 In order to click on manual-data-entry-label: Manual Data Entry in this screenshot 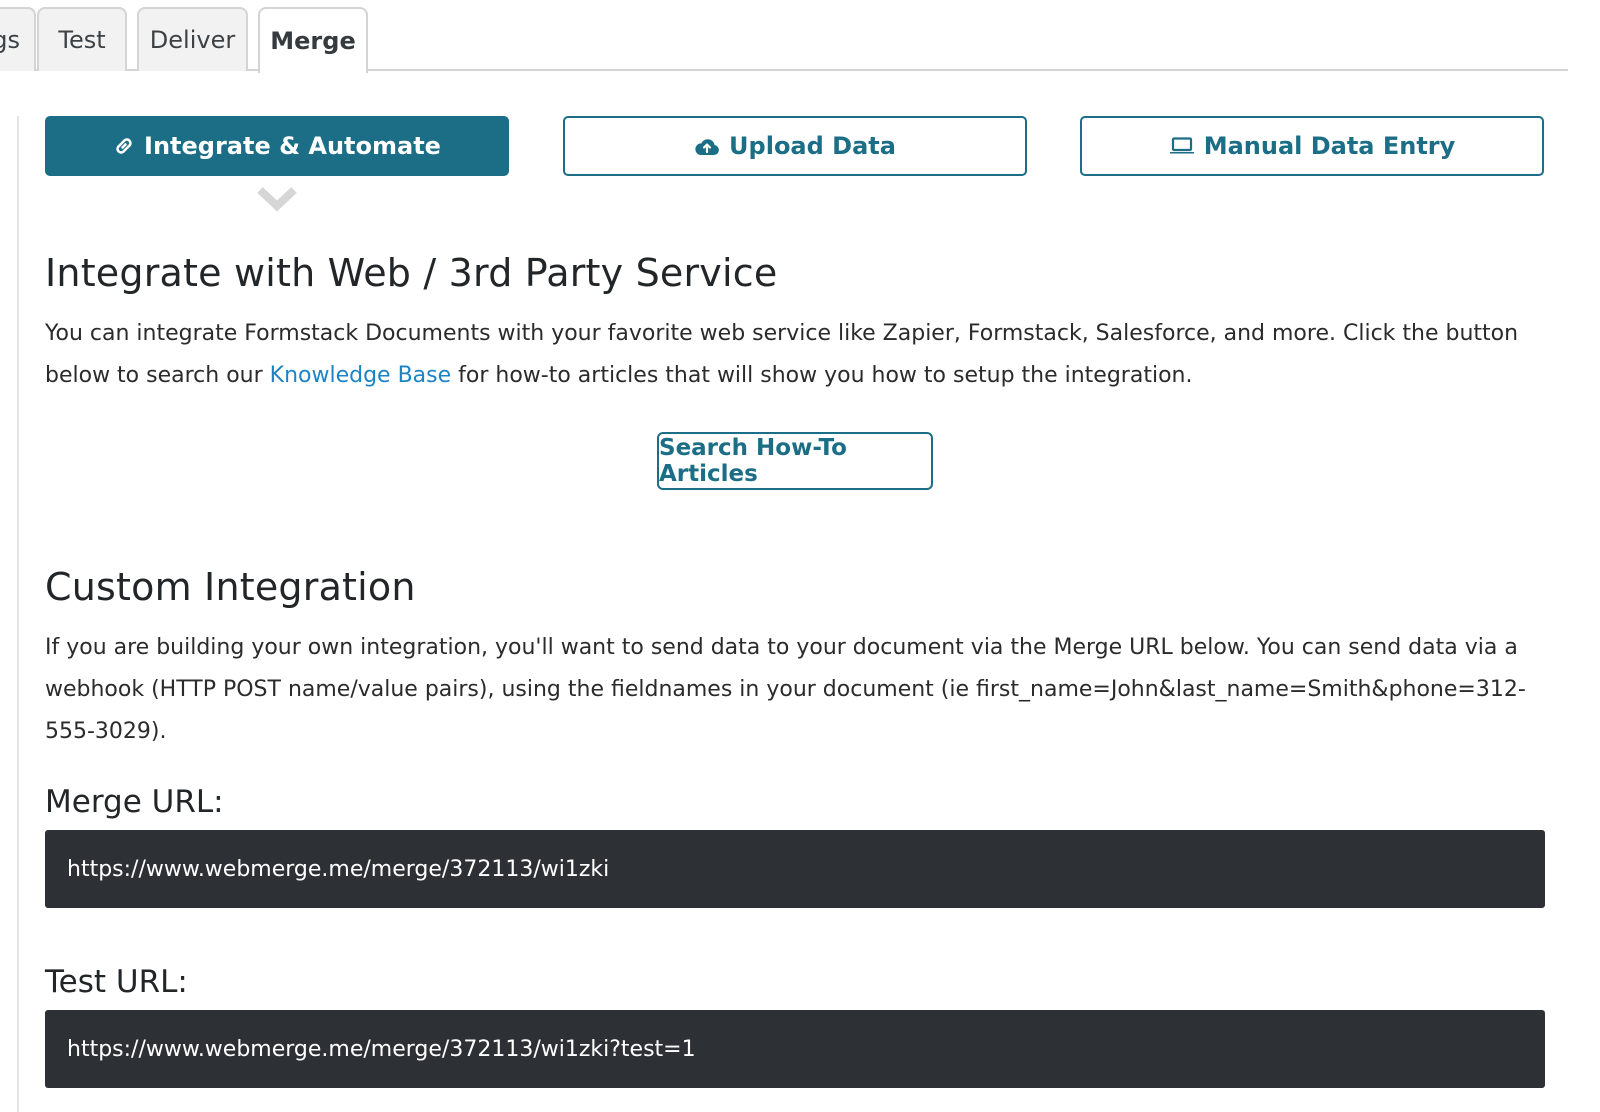, I will do `click(1329, 146)`.